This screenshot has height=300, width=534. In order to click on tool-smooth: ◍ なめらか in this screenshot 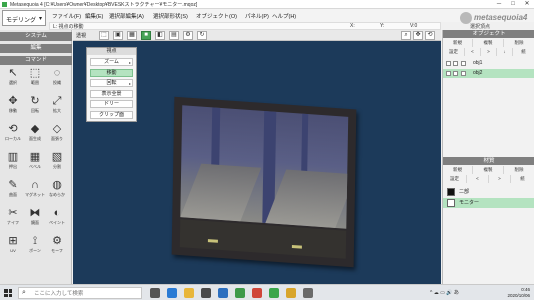, I will do `click(57, 188)`.